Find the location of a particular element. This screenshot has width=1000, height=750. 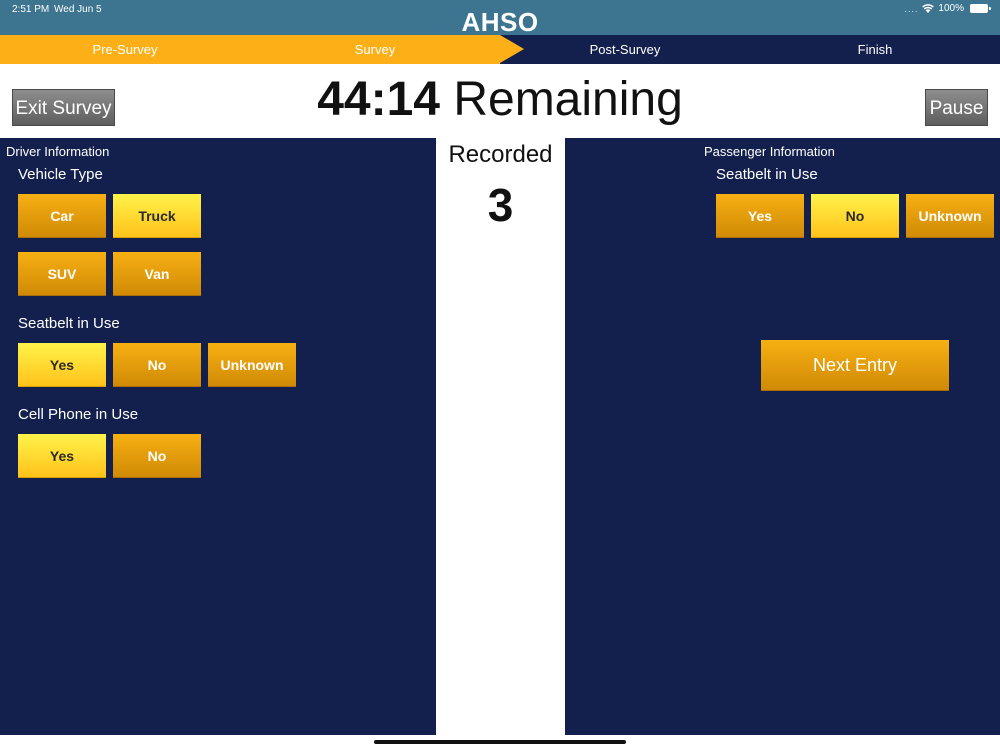

driver-seatbelt-no-button: No is located at coordinates (157, 365).